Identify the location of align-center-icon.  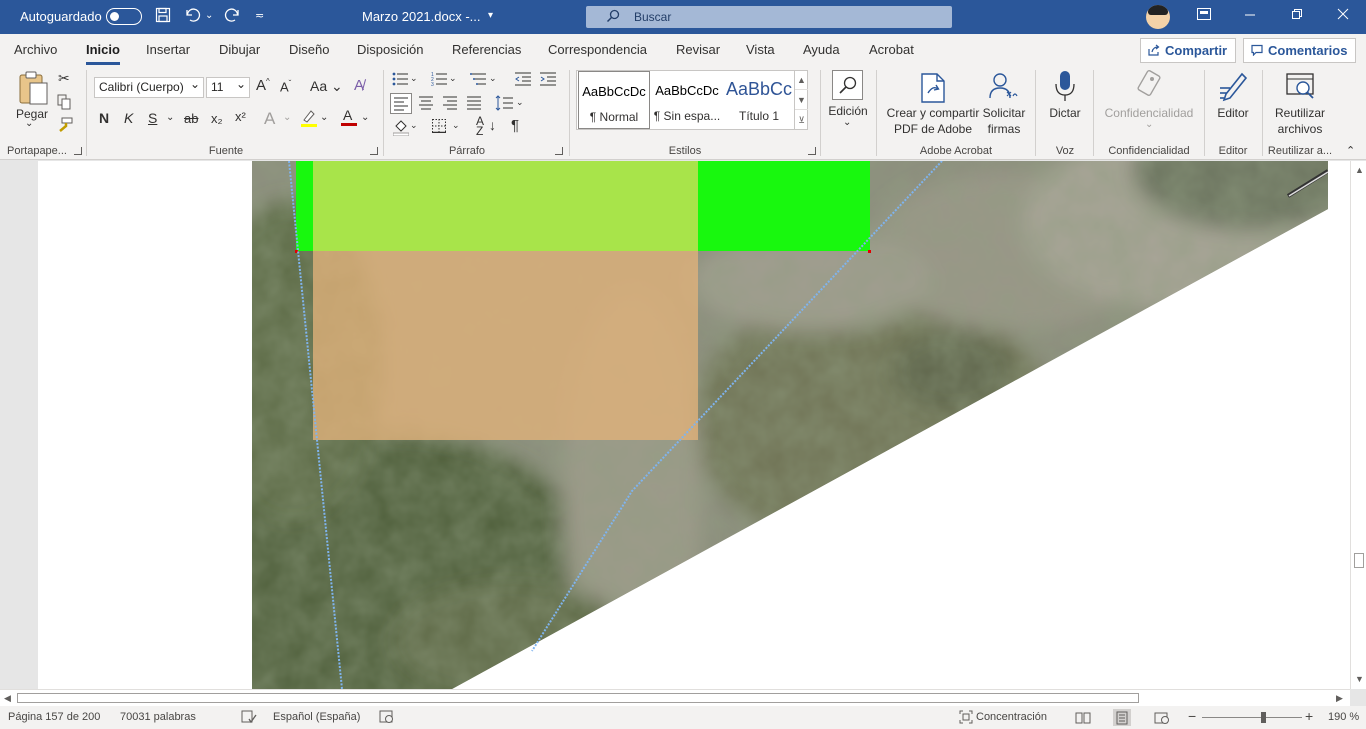
(426, 104).